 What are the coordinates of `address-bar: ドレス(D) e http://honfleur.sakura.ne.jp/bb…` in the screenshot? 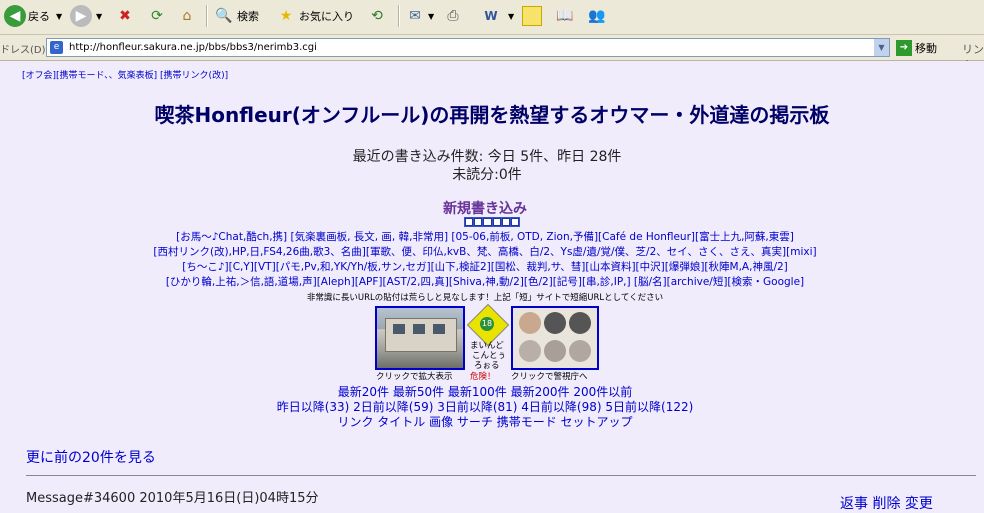 It's located at (492, 53).